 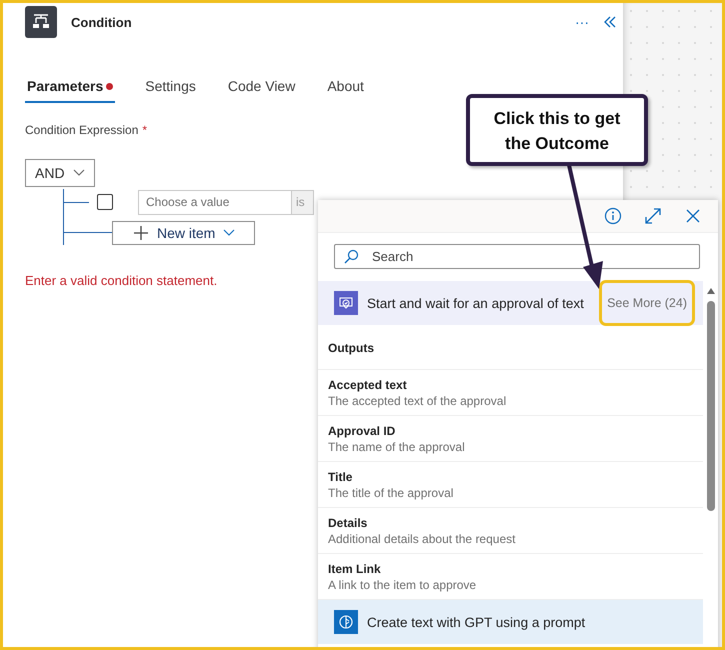 I want to click on double-chevron-icon, so click(x=610, y=22).